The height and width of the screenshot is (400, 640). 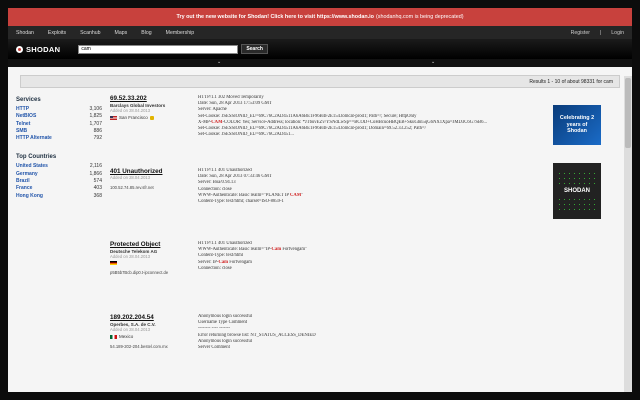 I want to click on country-count: 2,116, so click(x=95, y=166).